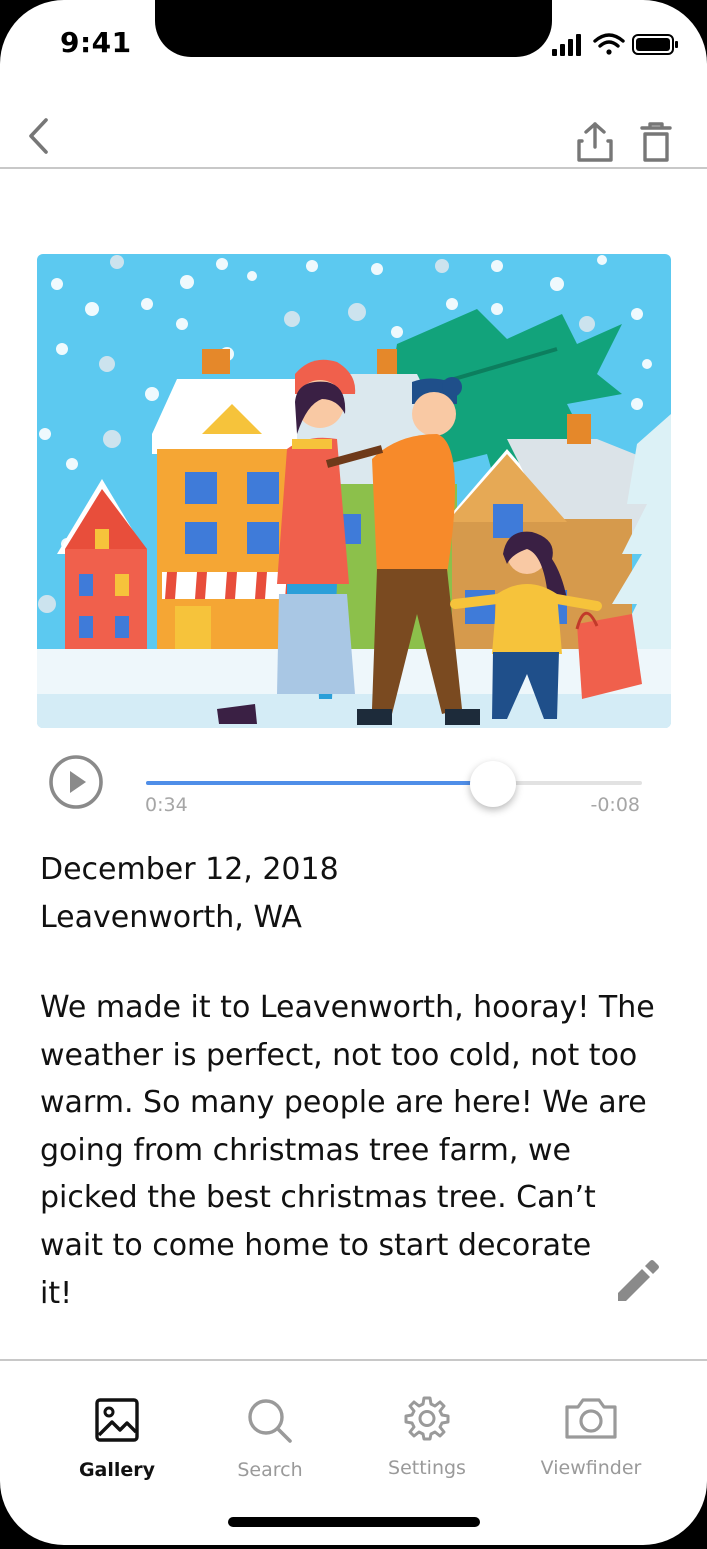 Image resolution: width=707 pixels, height=1549 pixels. I want to click on tab-label-gallery: Gallery, so click(117, 1470).